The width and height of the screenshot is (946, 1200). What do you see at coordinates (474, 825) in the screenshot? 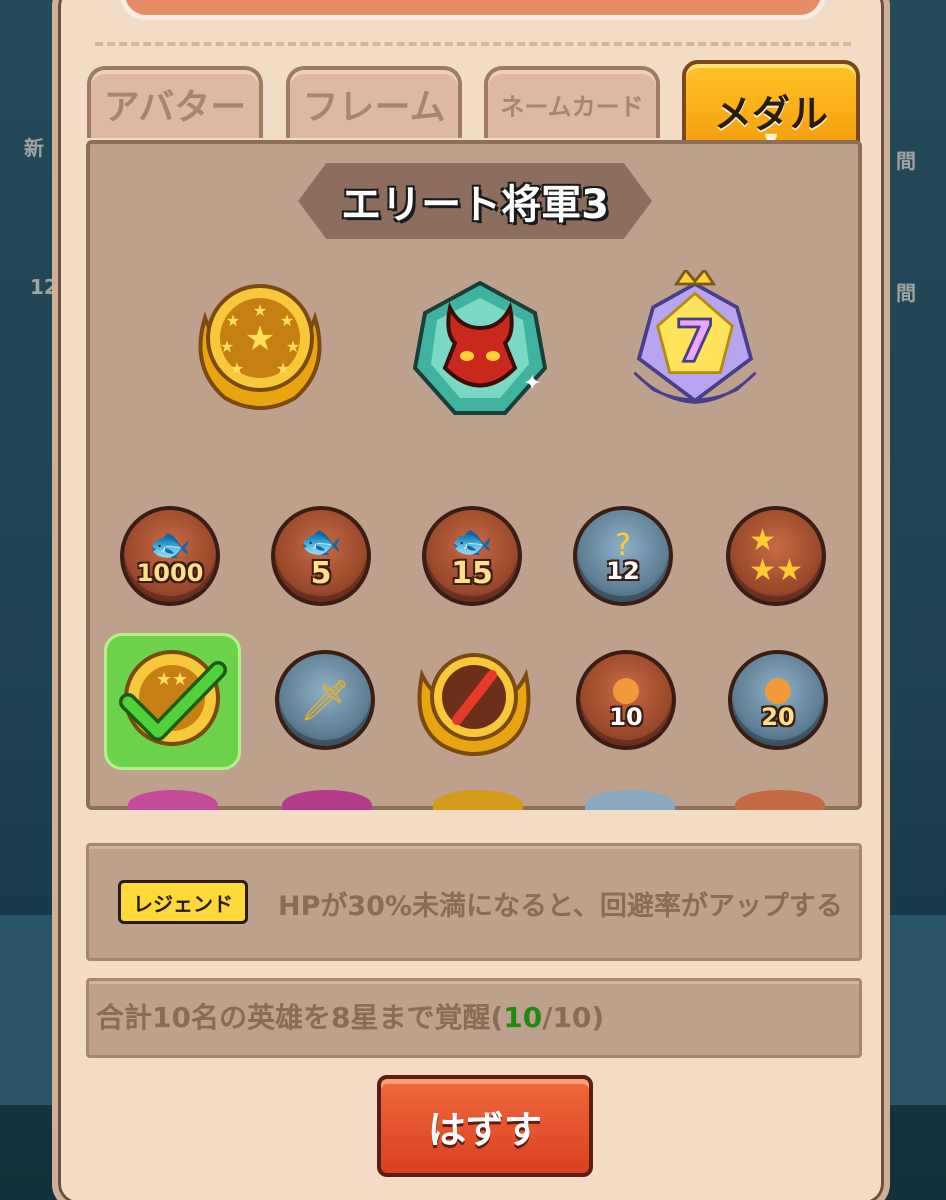
I see `content-bottom-mask` at bounding box center [474, 825].